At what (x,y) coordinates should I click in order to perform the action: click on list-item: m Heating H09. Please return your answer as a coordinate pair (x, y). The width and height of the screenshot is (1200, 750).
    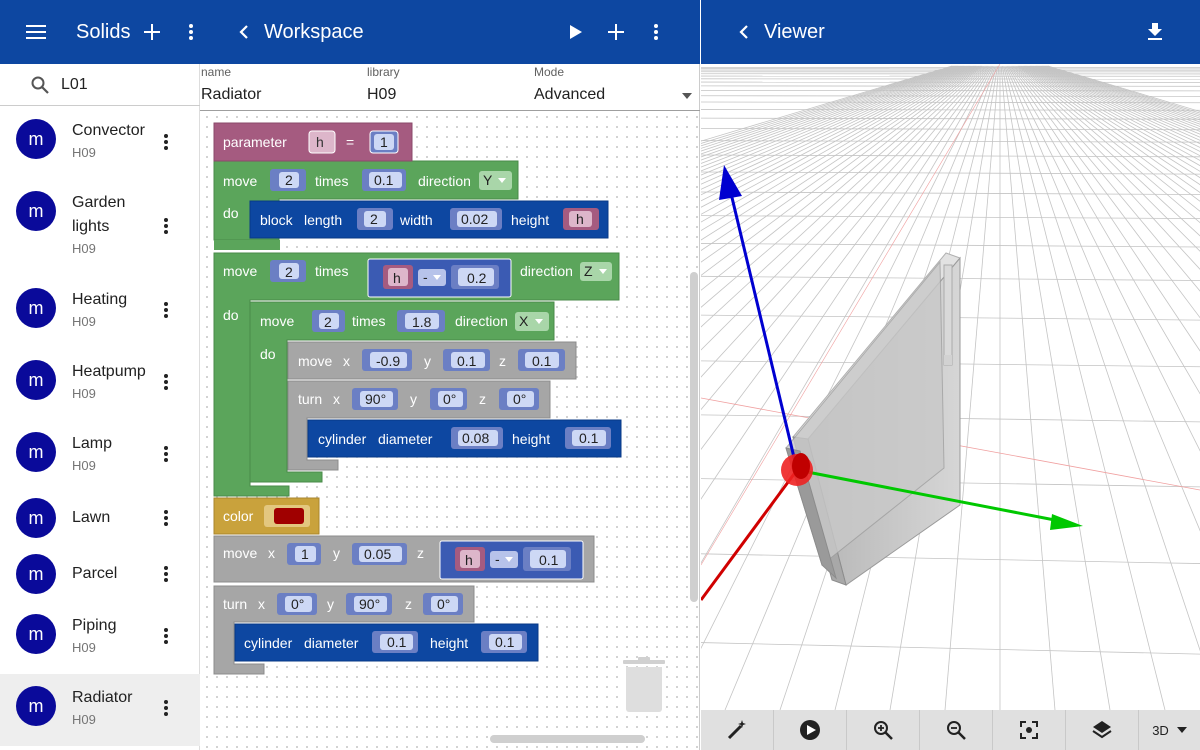
    Looking at the image, I should click on (100, 310).